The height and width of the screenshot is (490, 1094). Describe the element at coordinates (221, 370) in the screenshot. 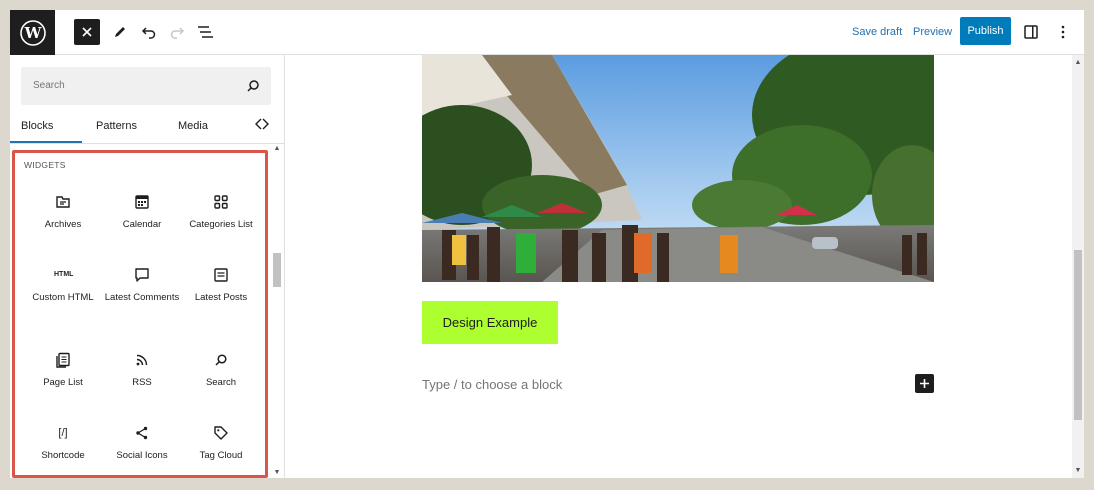

I see `block-search: Search` at that location.